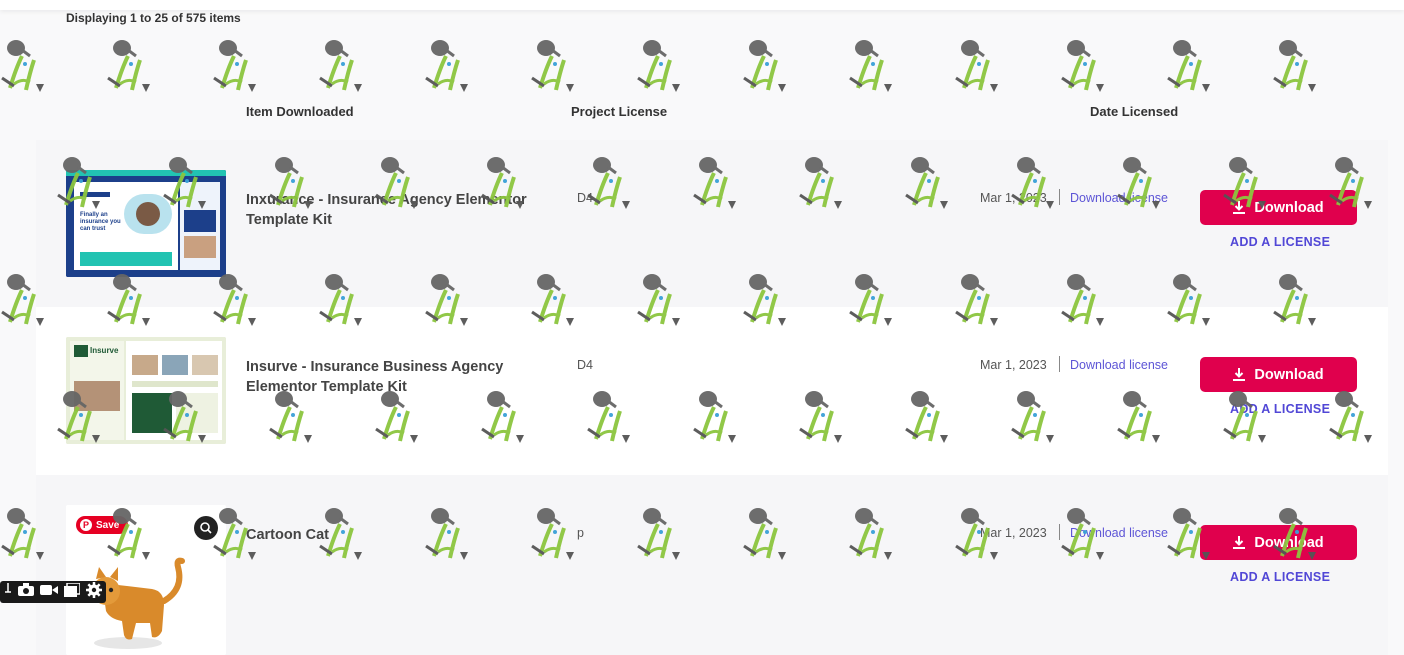  I want to click on pin-icon, so click(8, 592).